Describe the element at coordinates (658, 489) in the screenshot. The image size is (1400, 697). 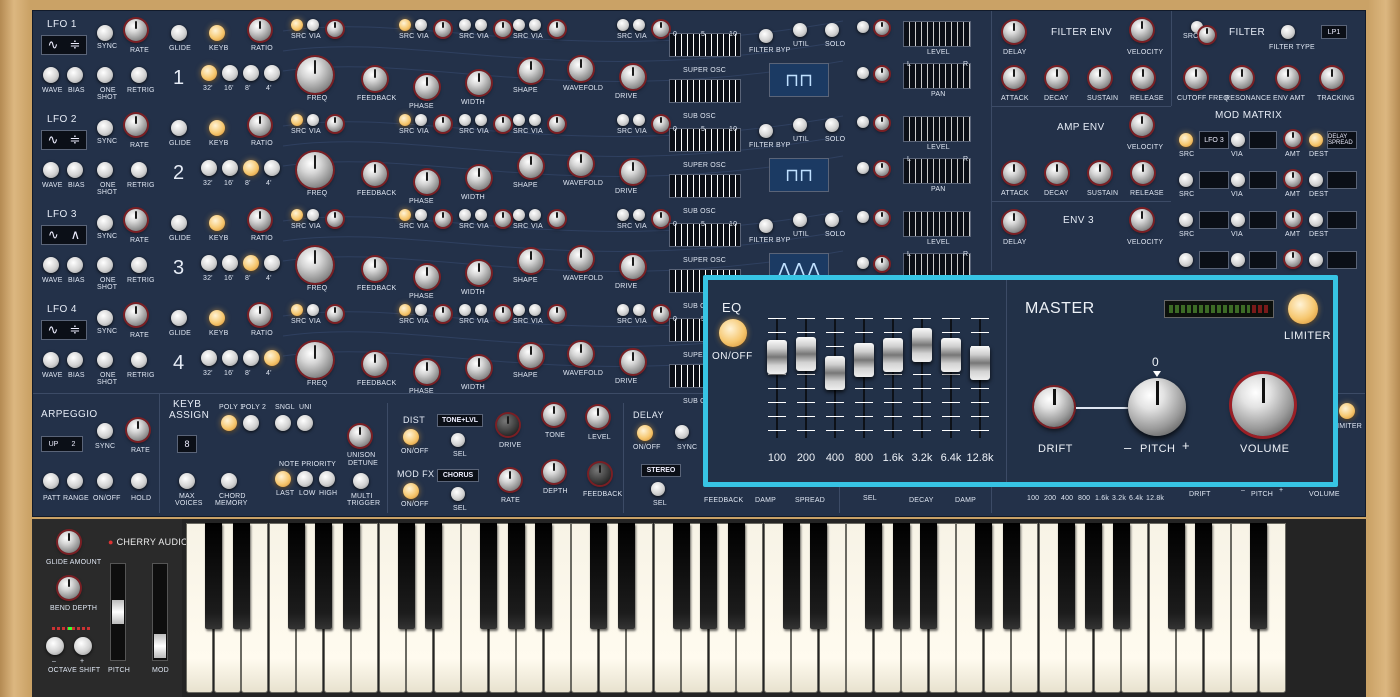
I see `delay-sel-button` at that location.